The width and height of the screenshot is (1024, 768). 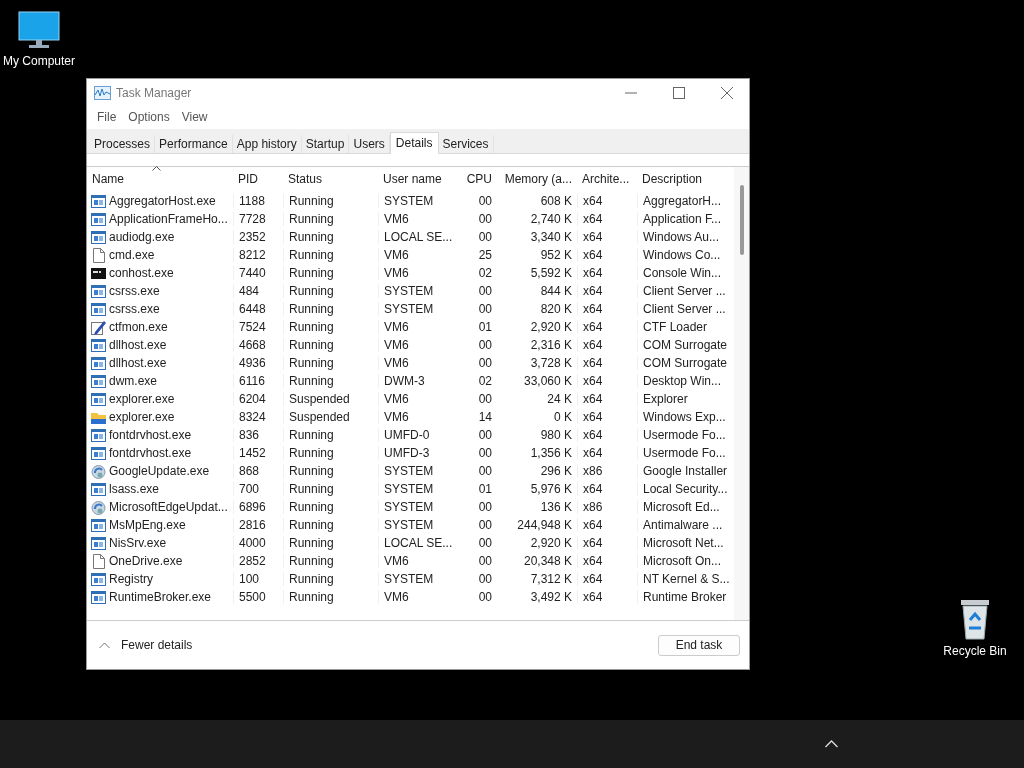 I want to click on column-header: Name, so click(x=160, y=179).